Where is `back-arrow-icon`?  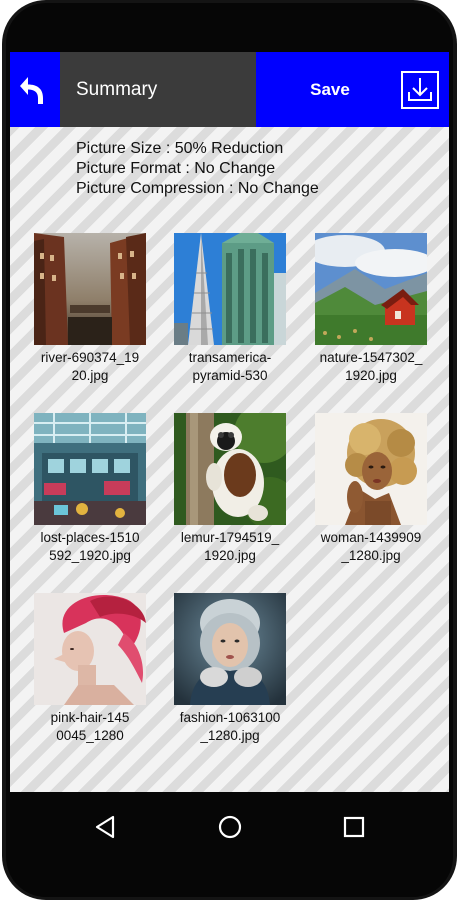
back-arrow-icon is located at coordinates (31, 90).